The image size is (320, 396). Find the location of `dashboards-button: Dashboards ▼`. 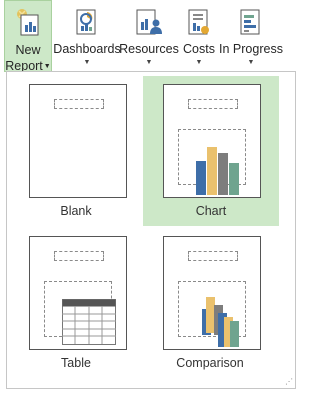

dashboards-button: Dashboards ▼ is located at coordinates (87, 36).